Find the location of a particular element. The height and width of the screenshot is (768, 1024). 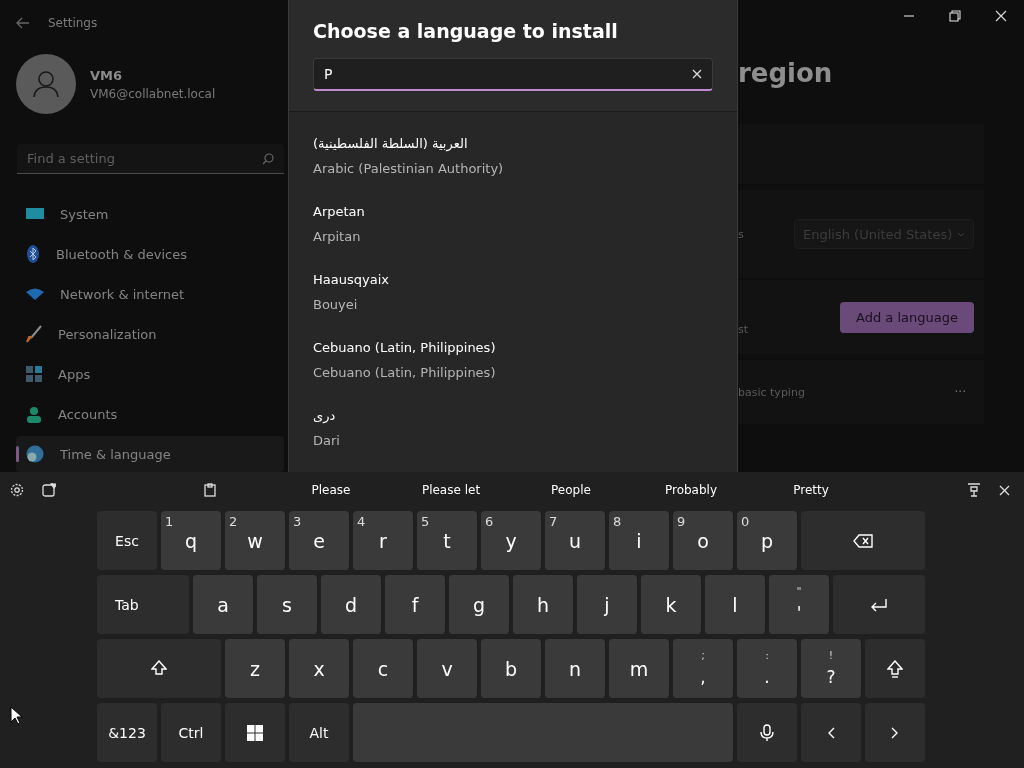

suggestion: People is located at coordinates (571, 490).